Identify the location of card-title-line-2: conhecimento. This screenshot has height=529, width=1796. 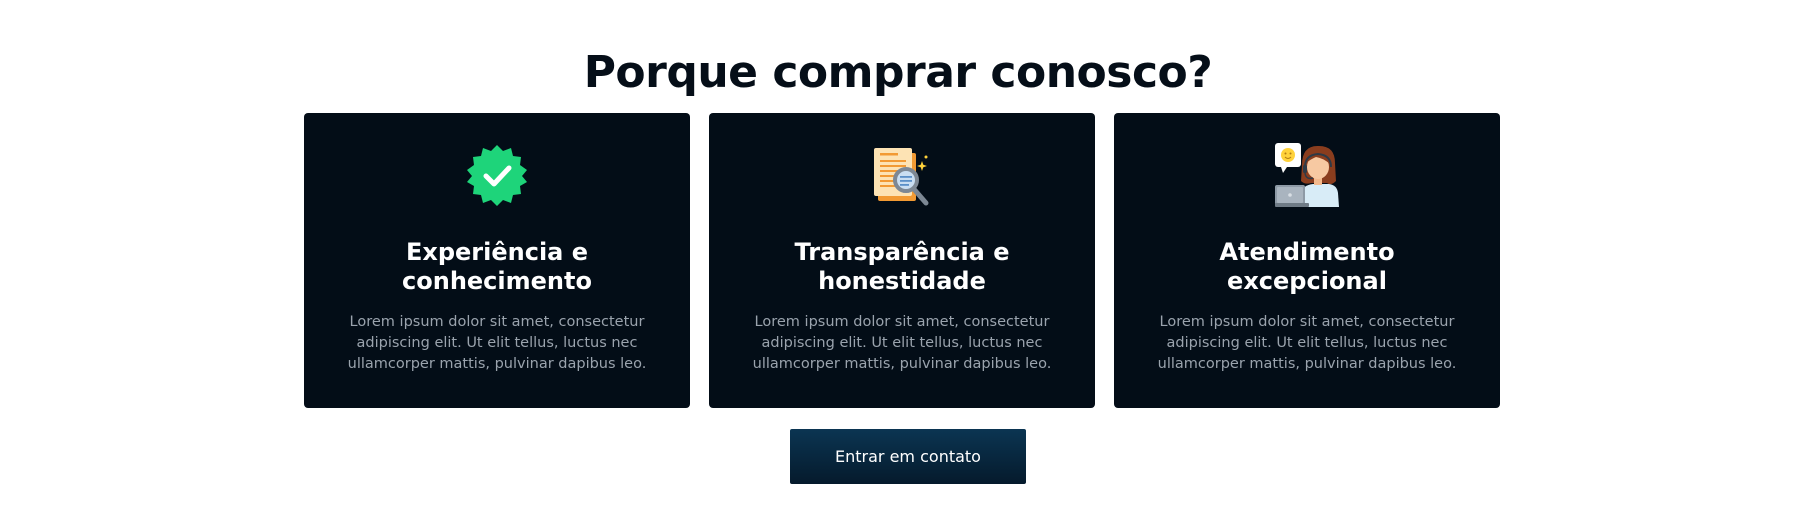
(497, 281).